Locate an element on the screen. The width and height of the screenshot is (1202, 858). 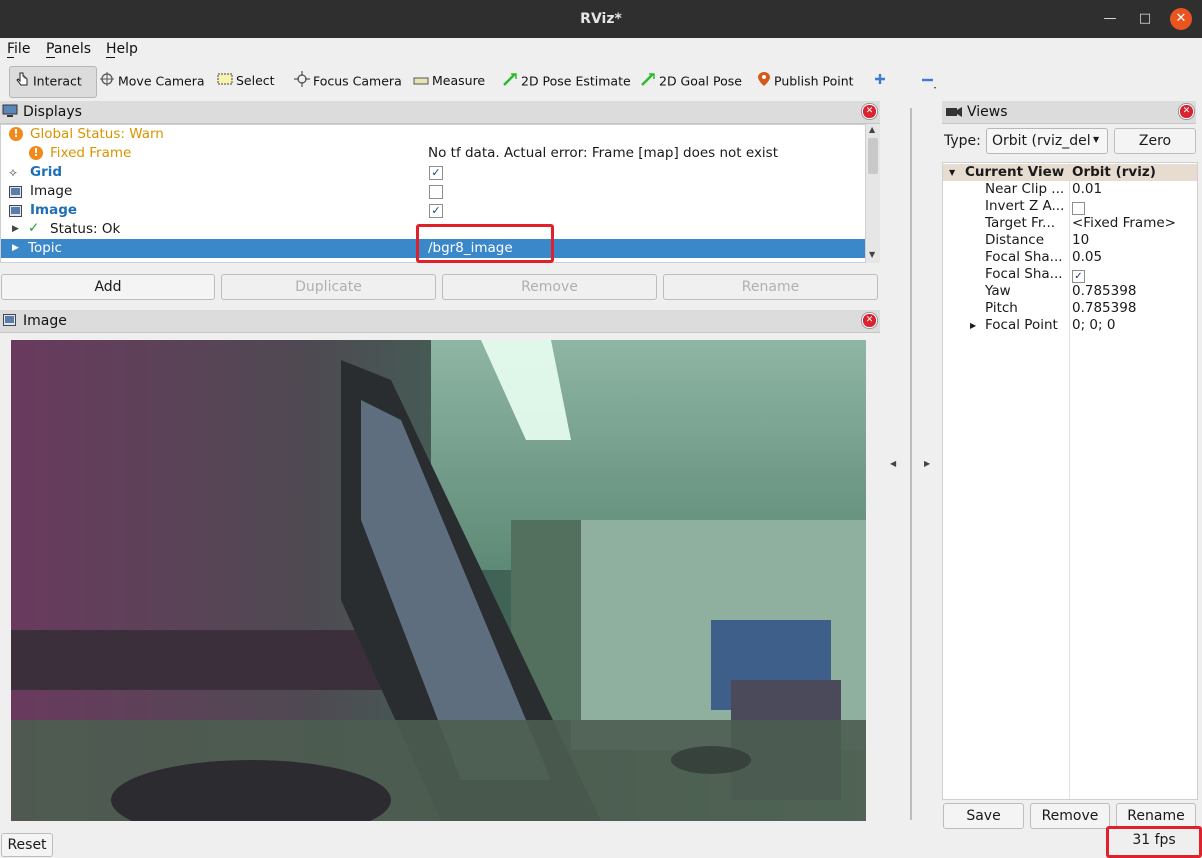
prop-name: Yaw is located at coordinates (998, 291).